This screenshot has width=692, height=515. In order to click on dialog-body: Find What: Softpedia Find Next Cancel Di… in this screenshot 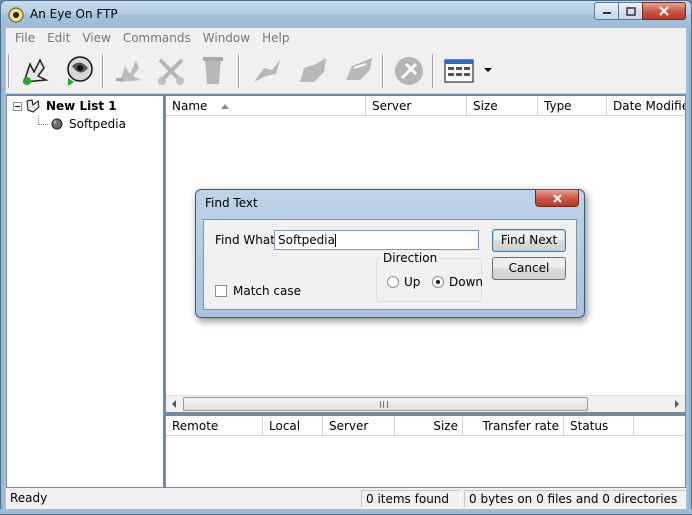, I will do `click(390, 264)`.